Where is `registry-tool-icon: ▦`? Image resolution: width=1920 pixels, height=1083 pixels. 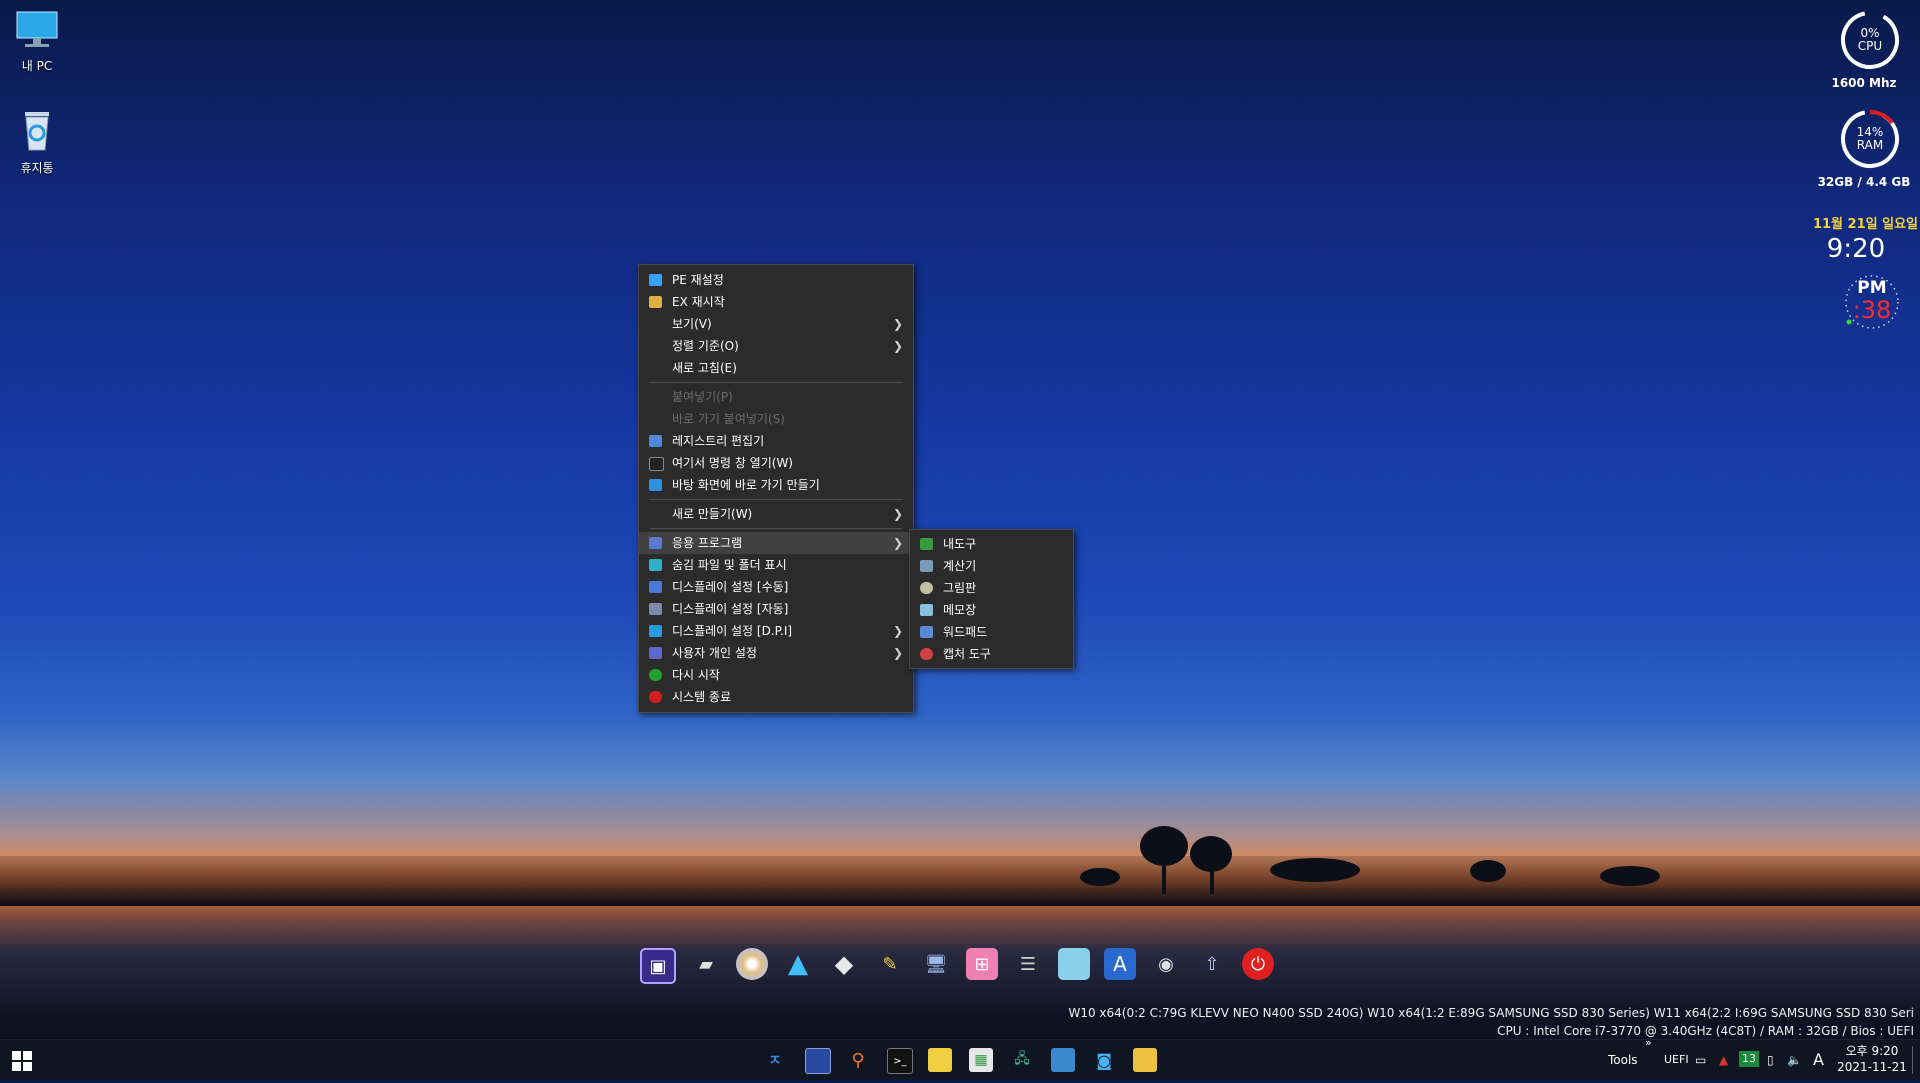 registry-tool-icon: ▦ is located at coordinates (981, 1060).